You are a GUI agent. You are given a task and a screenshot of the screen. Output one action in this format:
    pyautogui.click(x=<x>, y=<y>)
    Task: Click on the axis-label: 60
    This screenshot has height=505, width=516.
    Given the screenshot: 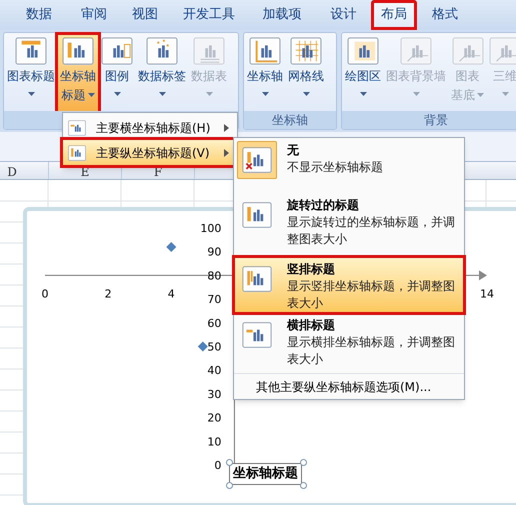 What is the action you would take?
    pyautogui.click(x=214, y=323)
    